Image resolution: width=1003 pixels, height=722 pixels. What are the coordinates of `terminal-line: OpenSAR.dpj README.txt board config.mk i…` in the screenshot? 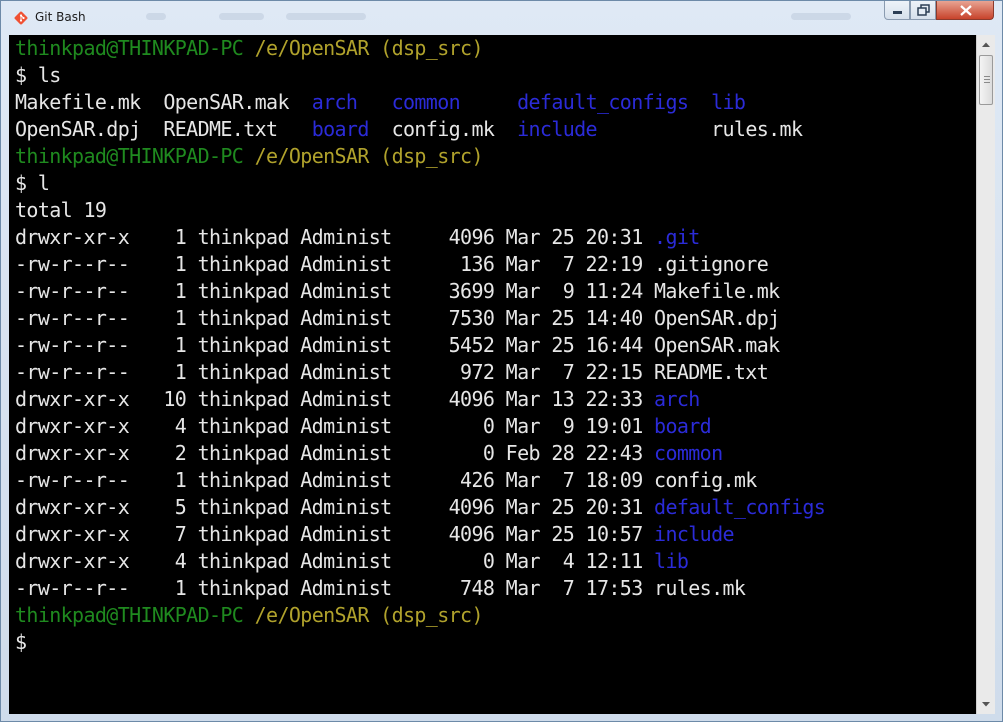 It's located at (420, 129).